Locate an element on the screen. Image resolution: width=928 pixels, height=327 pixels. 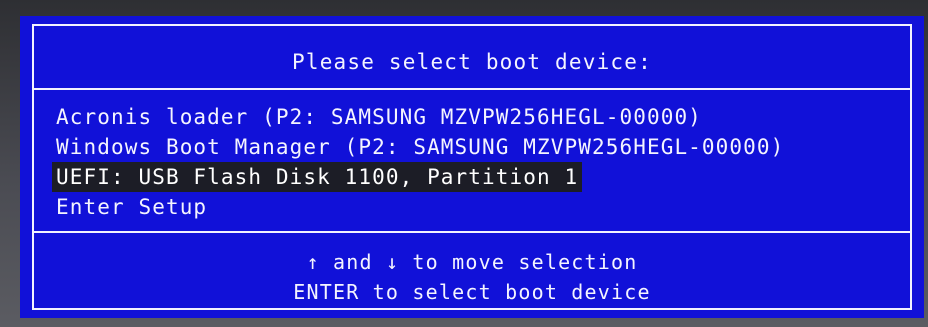
help-line-select: ENTER to select boot device is located at coordinates (472, 292).